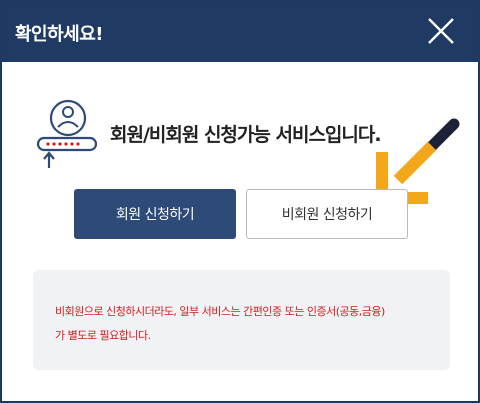  I want to click on dialog-header: 확인하세요!, so click(240, 32).